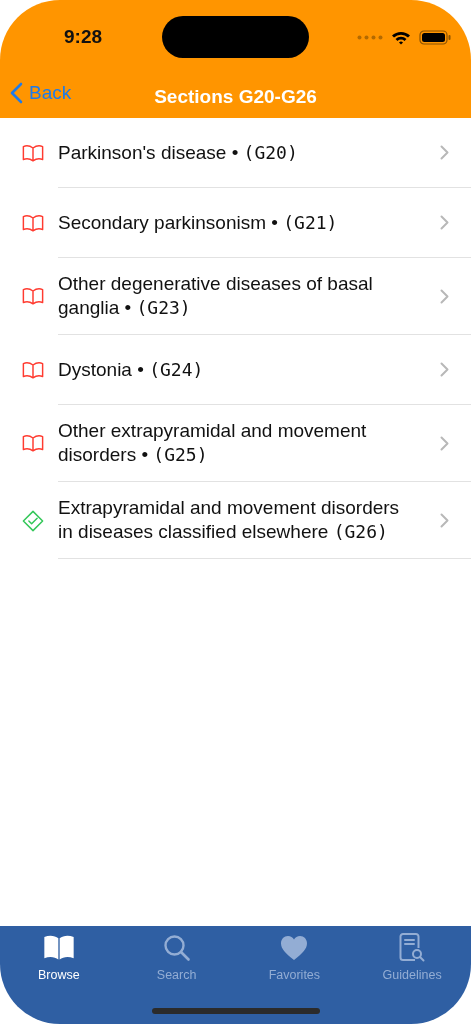 The width and height of the screenshot is (471, 1024). What do you see at coordinates (238, 152) in the screenshot?
I see `section-title: Parkinson's disease • (G20)` at bounding box center [238, 152].